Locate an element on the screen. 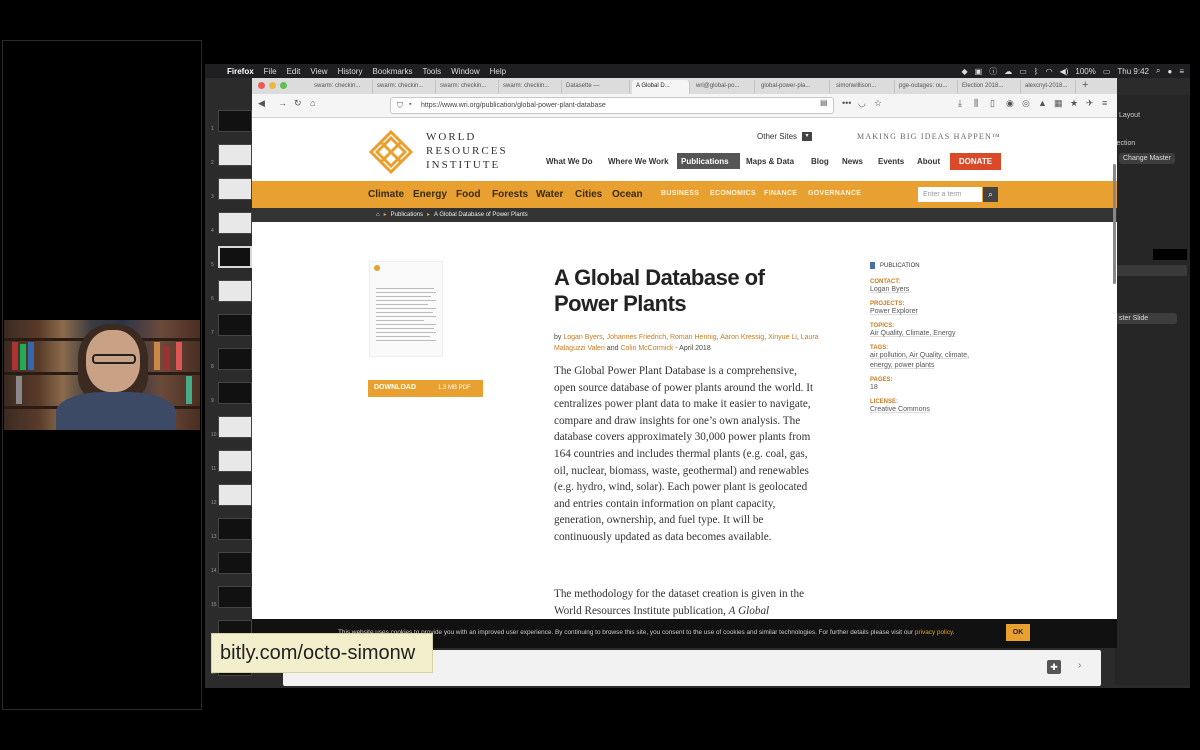  volume-icon: ◀) is located at coordinates (1064, 71).